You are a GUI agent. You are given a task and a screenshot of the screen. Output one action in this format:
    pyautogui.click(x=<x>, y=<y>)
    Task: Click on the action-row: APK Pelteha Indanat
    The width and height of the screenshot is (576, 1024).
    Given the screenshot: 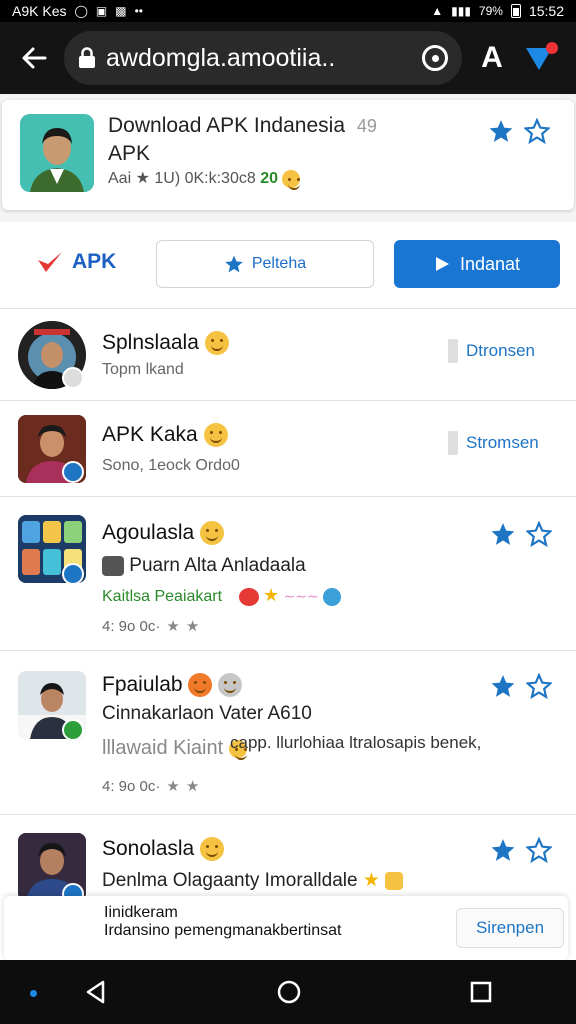 What is the action you would take?
    pyautogui.click(x=288, y=265)
    